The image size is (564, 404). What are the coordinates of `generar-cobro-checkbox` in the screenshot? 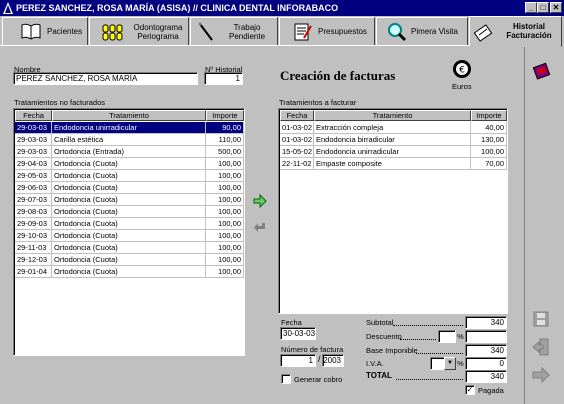 It's located at (286, 379).